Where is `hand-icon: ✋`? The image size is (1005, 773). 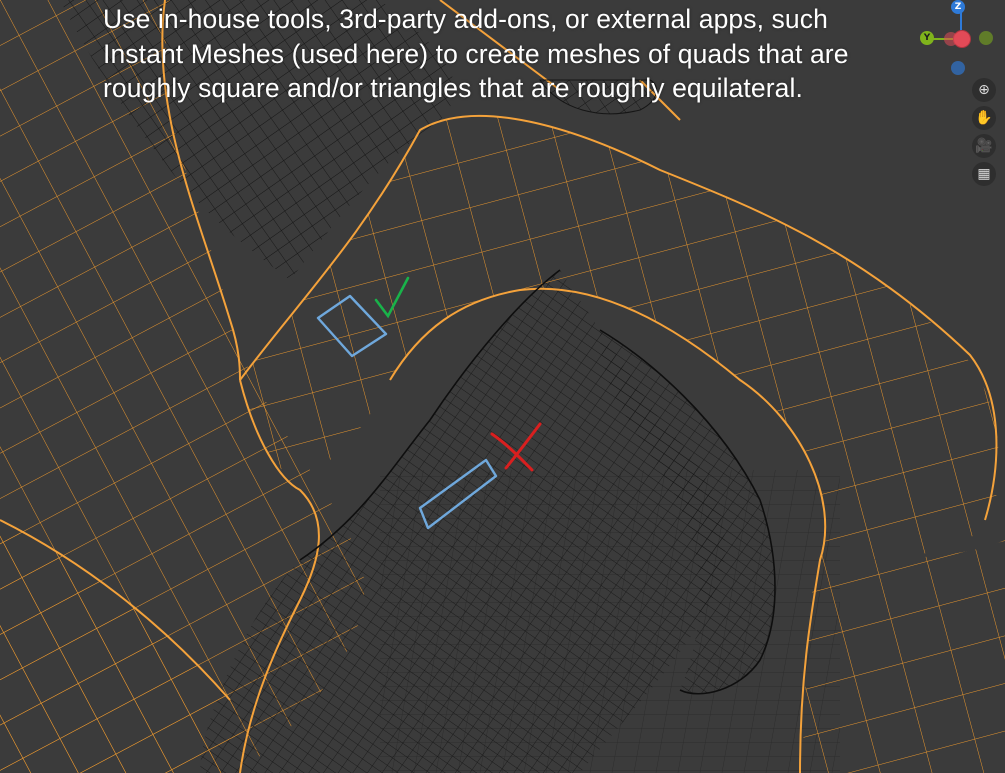 hand-icon: ✋ is located at coordinates (984, 118).